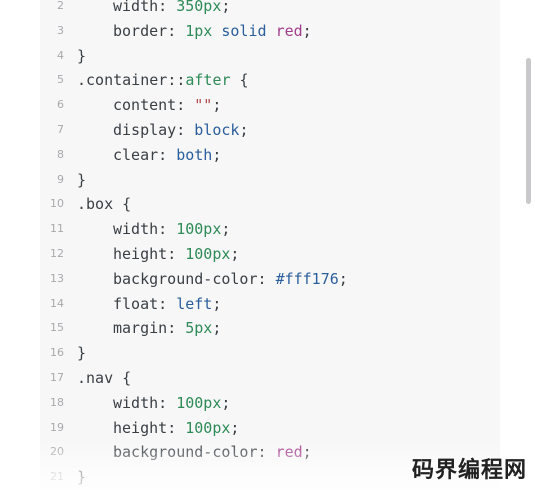 This screenshot has height=490, width=535. I want to click on code-text: display: block;, so click(162, 130).